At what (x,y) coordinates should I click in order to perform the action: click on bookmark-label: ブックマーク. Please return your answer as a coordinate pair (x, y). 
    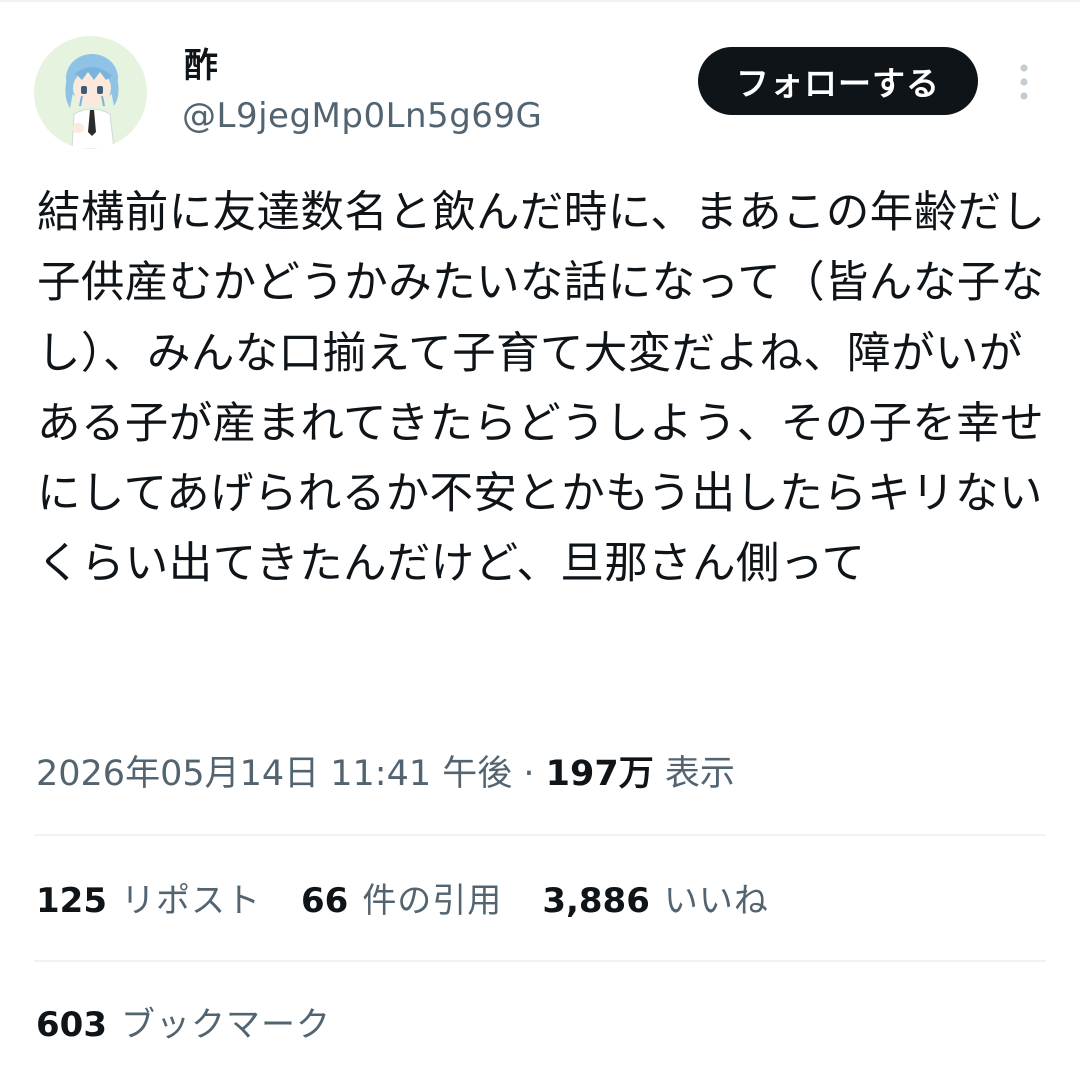
    Looking at the image, I should click on (225, 1025).